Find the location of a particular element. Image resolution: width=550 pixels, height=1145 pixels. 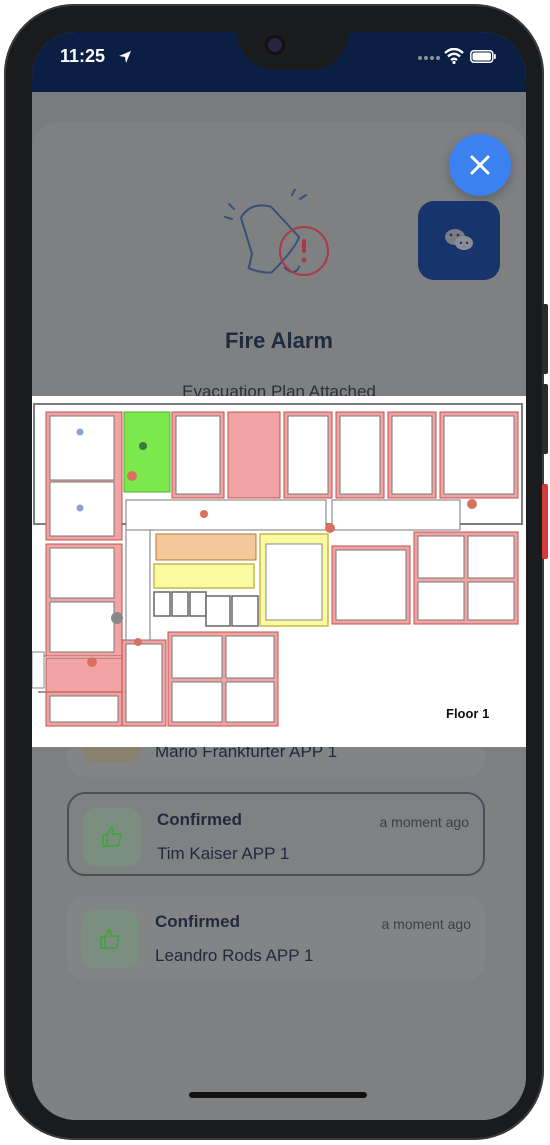

alarm-subtitle: Evacuation Plan Attached is located at coordinates (279, 389).